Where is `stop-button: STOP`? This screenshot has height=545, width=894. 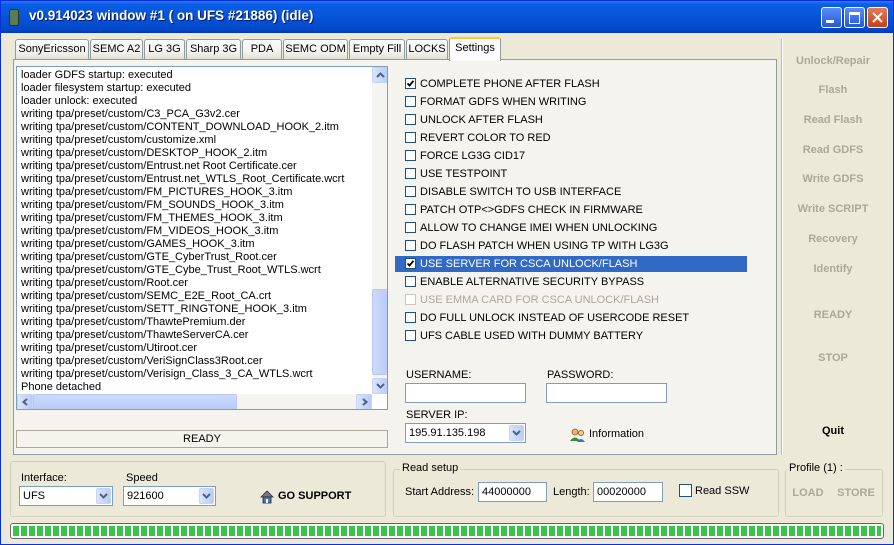
stop-button: STOP is located at coordinates (833, 358).